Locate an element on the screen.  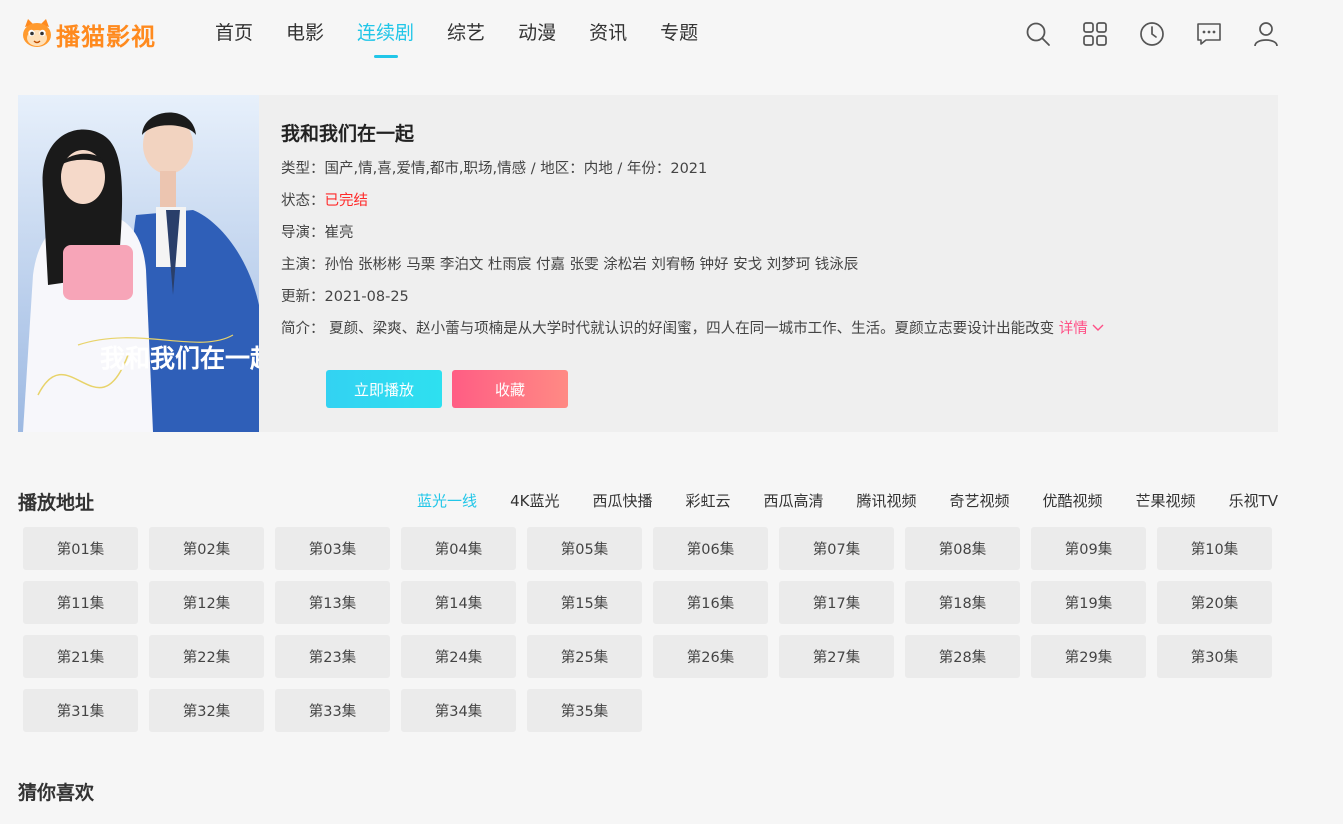
more-link: 详情 is located at coordinates (1082, 329).